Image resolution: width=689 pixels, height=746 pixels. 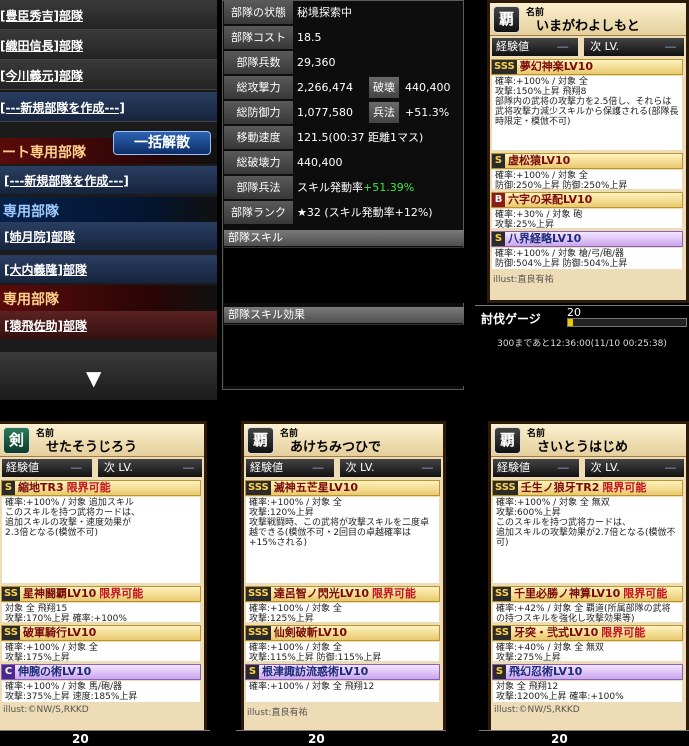 I want to click on stat-value: 121.5(00:37 距離1マス), so click(x=360, y=137).